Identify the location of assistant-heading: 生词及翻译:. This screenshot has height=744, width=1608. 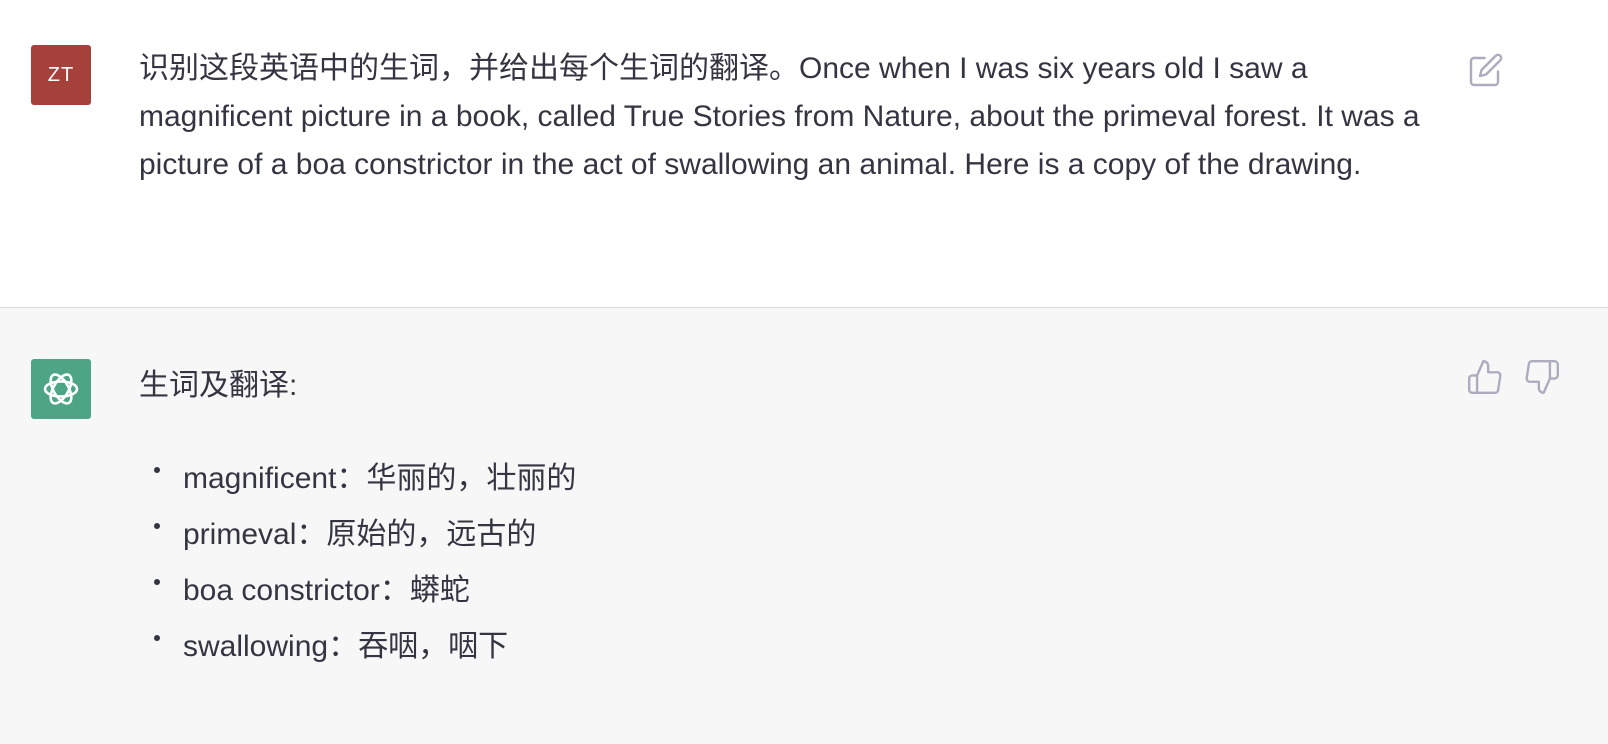
(218, 385).